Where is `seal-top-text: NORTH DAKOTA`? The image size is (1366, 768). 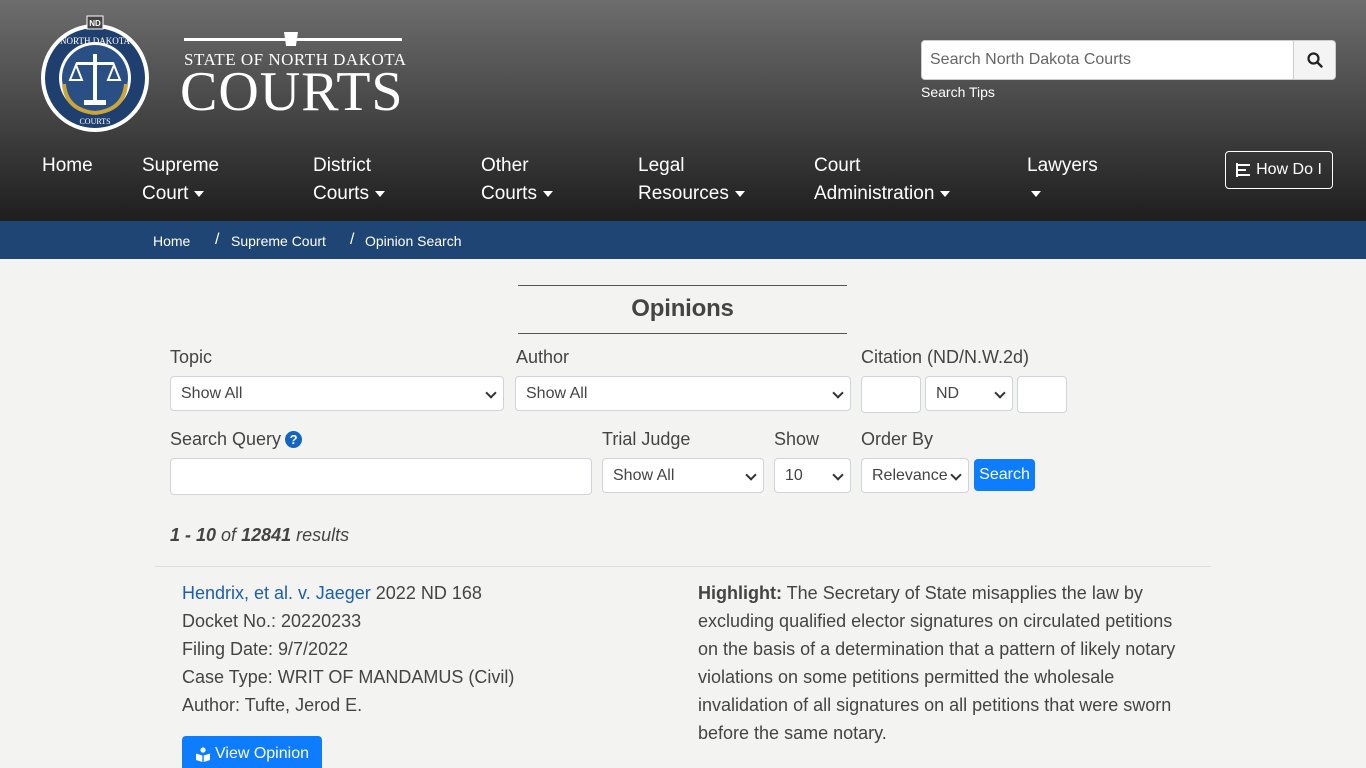 seal-top-text: NORTH DAKOTA is located at coordinates (95, 41).